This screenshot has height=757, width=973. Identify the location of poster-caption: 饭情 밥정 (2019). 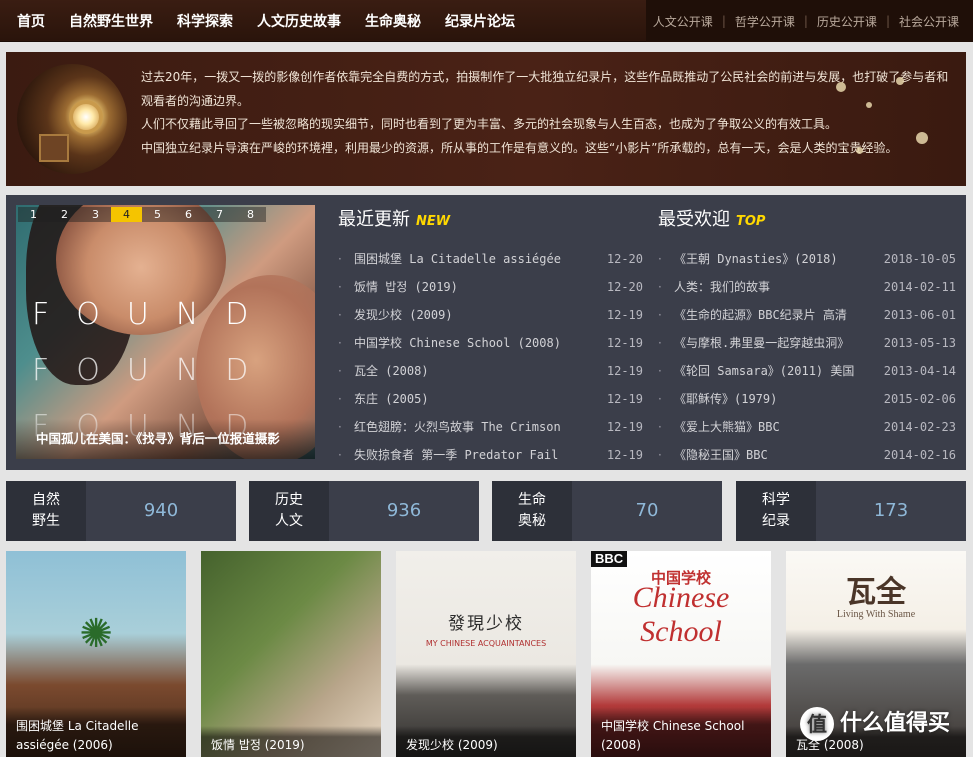
(291, 741).